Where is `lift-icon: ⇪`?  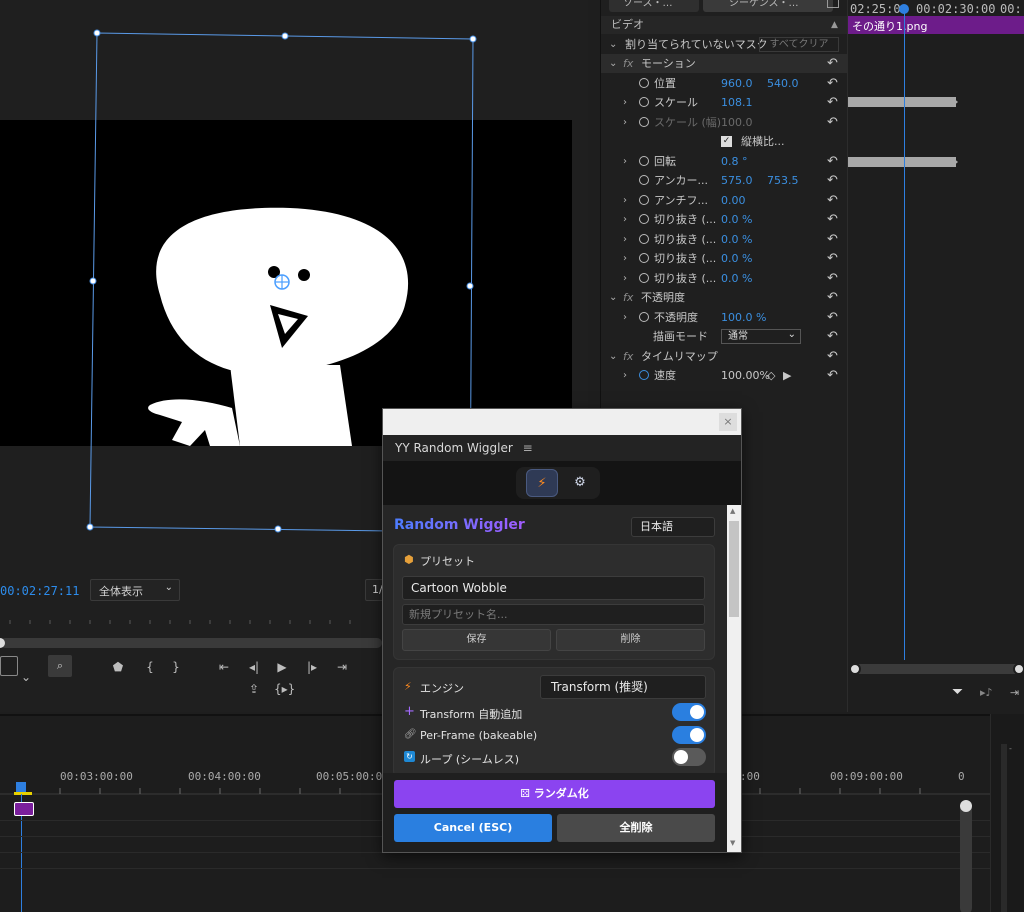 lift-icon: ⇪ is located at coordinates (254, 689).